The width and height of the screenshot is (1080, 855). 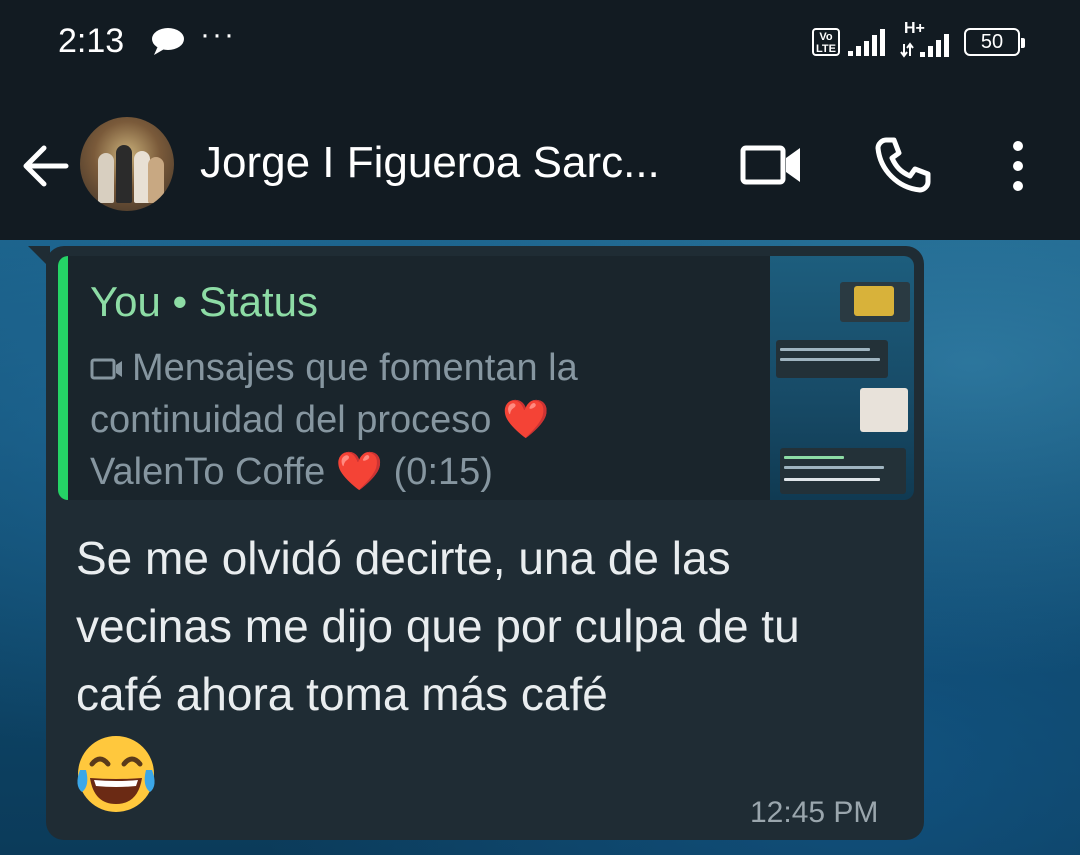 What do you see at coordinates (208, 472) in the screenshot?
I see `quote-line-3: ValenTo Coffe` at bounding box center [208, 472].